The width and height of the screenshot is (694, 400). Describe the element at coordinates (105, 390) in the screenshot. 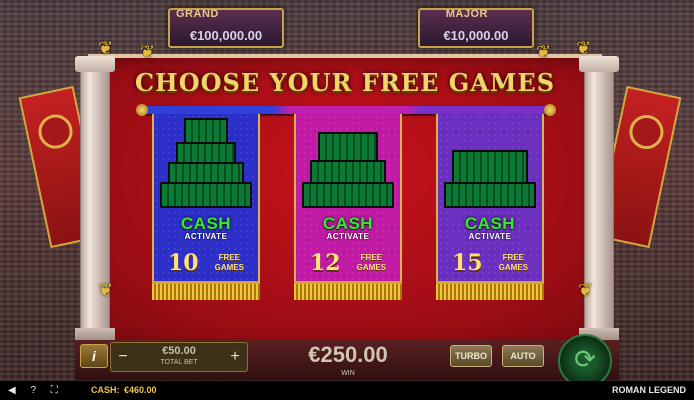

I see `cash-label: CASH:` at that location.